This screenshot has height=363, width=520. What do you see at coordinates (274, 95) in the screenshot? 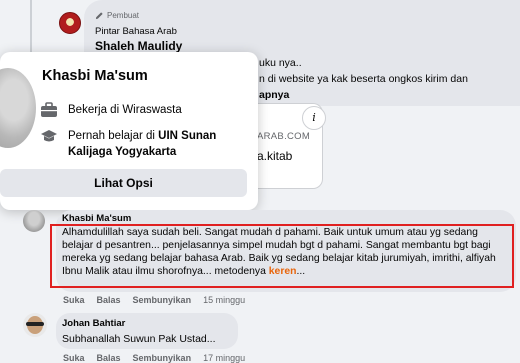
I see `post-text-line-3: apnya` at bounding box center [274, 95].